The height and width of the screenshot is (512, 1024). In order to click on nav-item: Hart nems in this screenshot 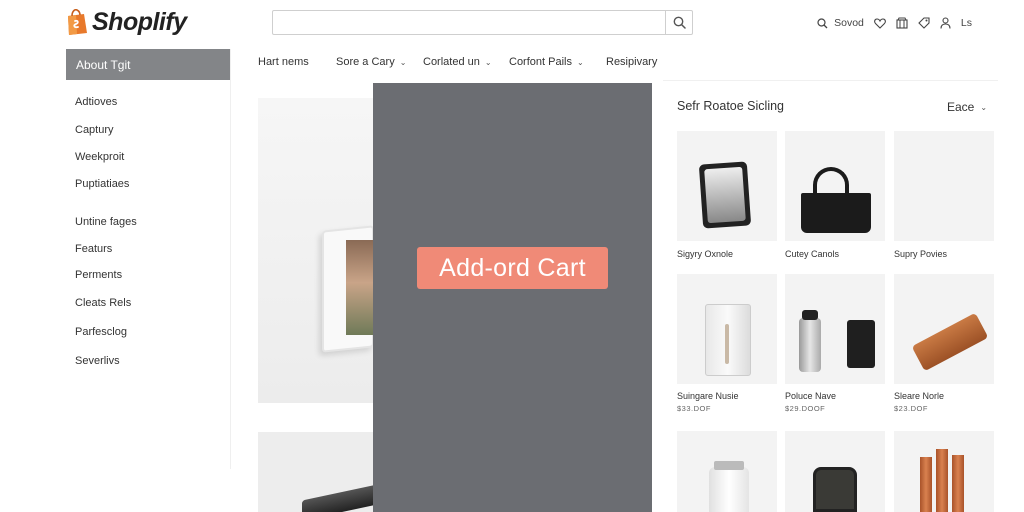, I will do `click(283, 62)`.